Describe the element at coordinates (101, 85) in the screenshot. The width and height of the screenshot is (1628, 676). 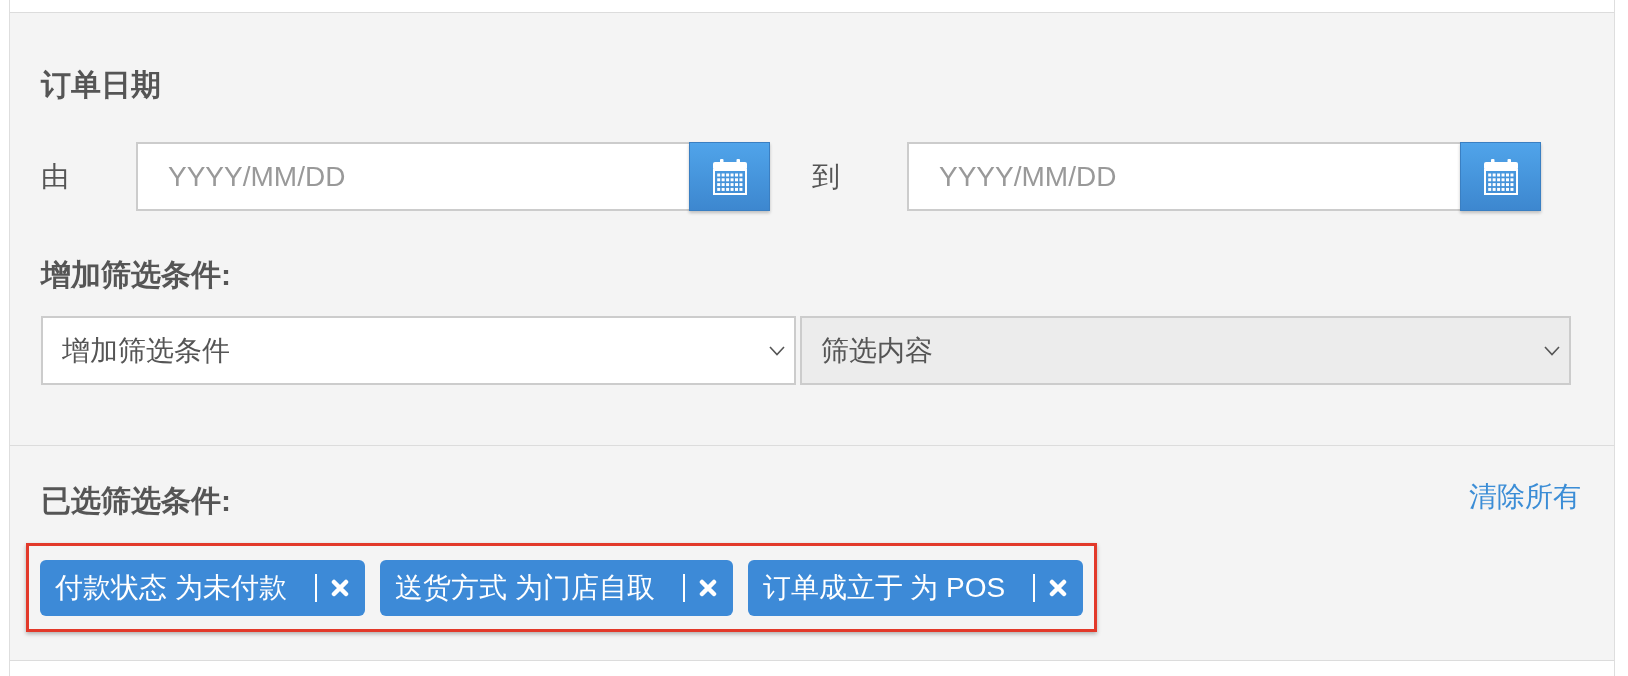
I see `section-heading: 订单日期` at that location.